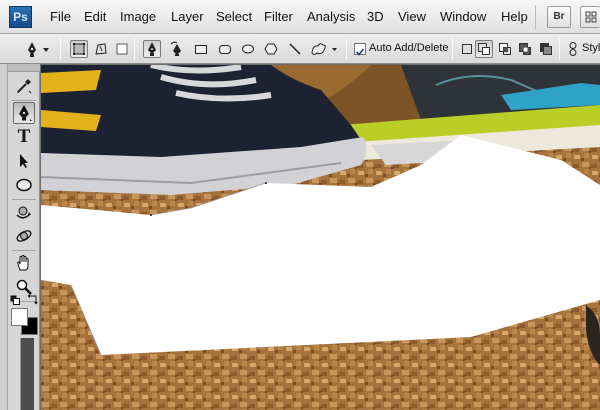 The height and width of the screenshot is (410, 600). I want to click on menu-file: File, so click(60, 17).